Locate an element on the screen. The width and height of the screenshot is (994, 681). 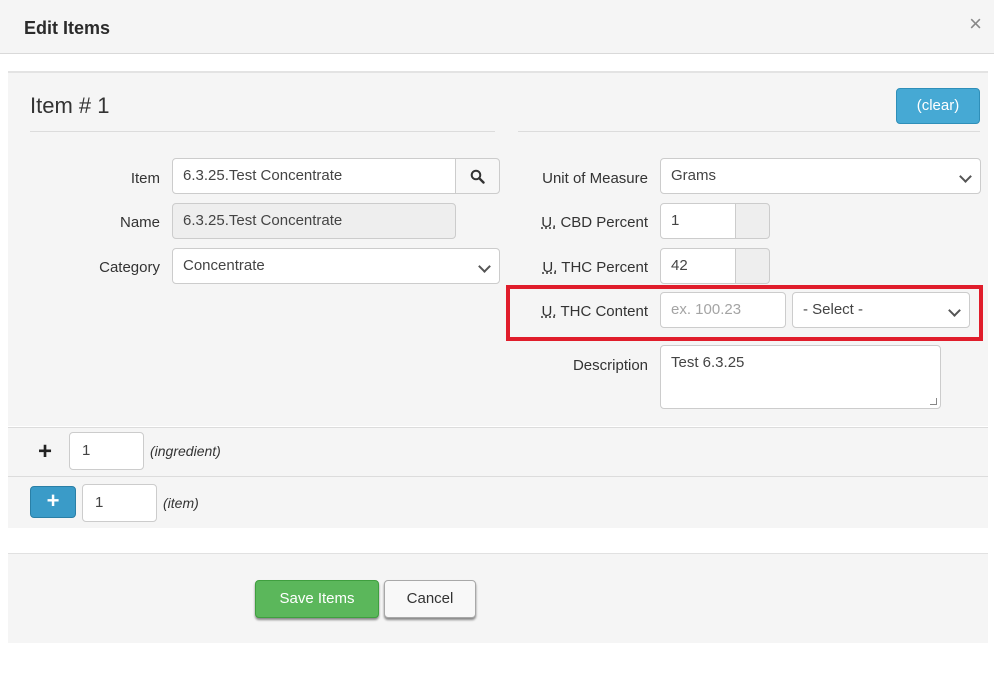
category-label: Category is located at coordinates (129, 267).